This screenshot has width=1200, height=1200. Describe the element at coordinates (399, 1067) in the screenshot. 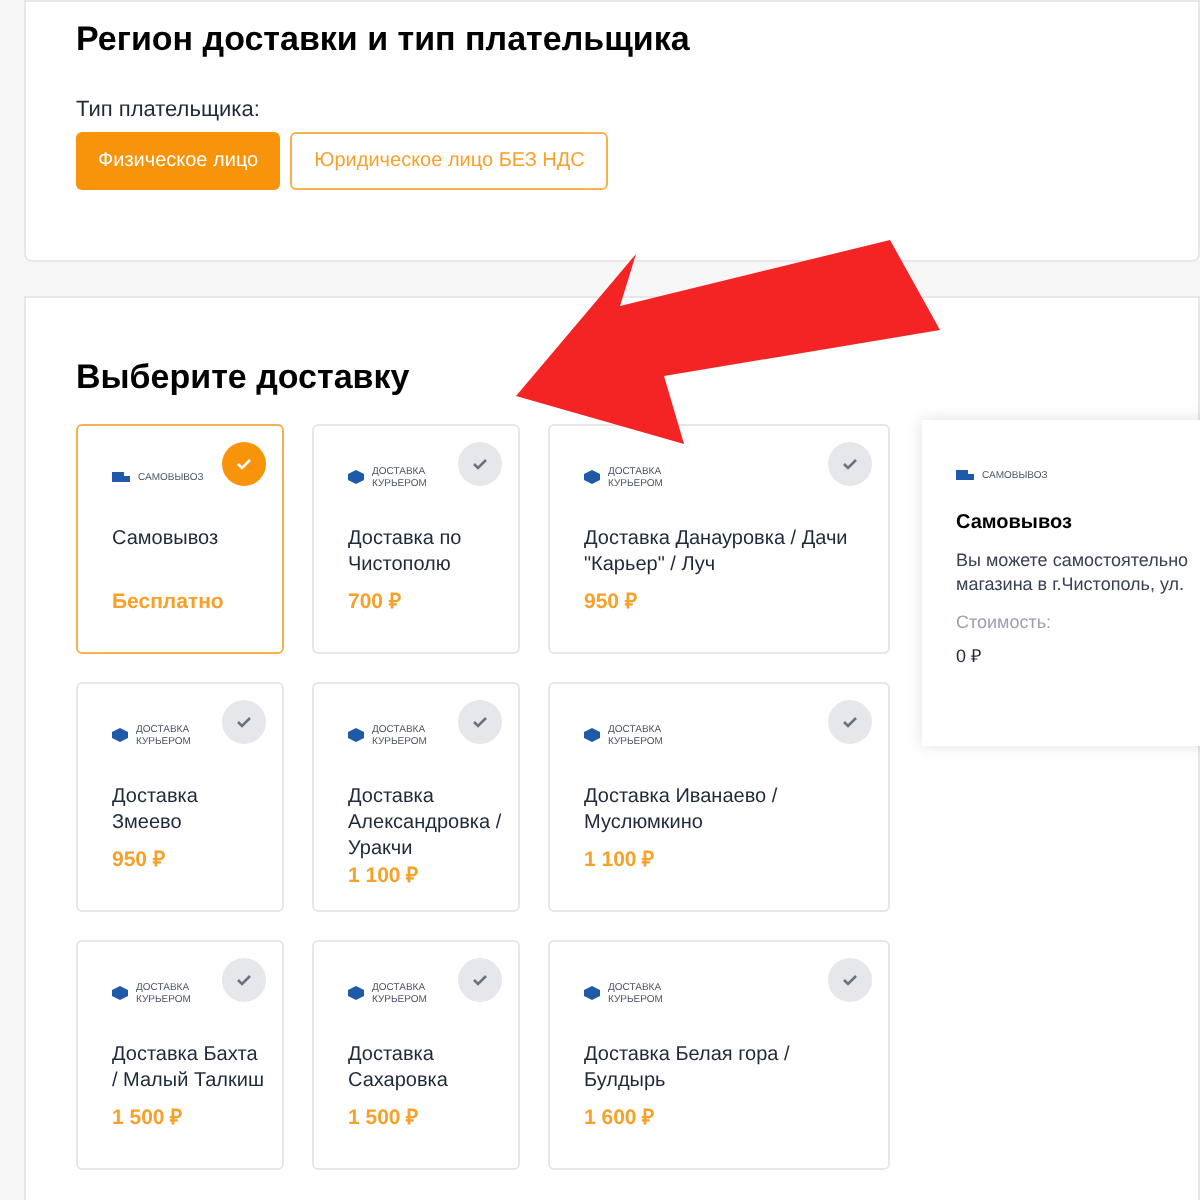

I see `option-name: Доставка Сахаровка` at that location.